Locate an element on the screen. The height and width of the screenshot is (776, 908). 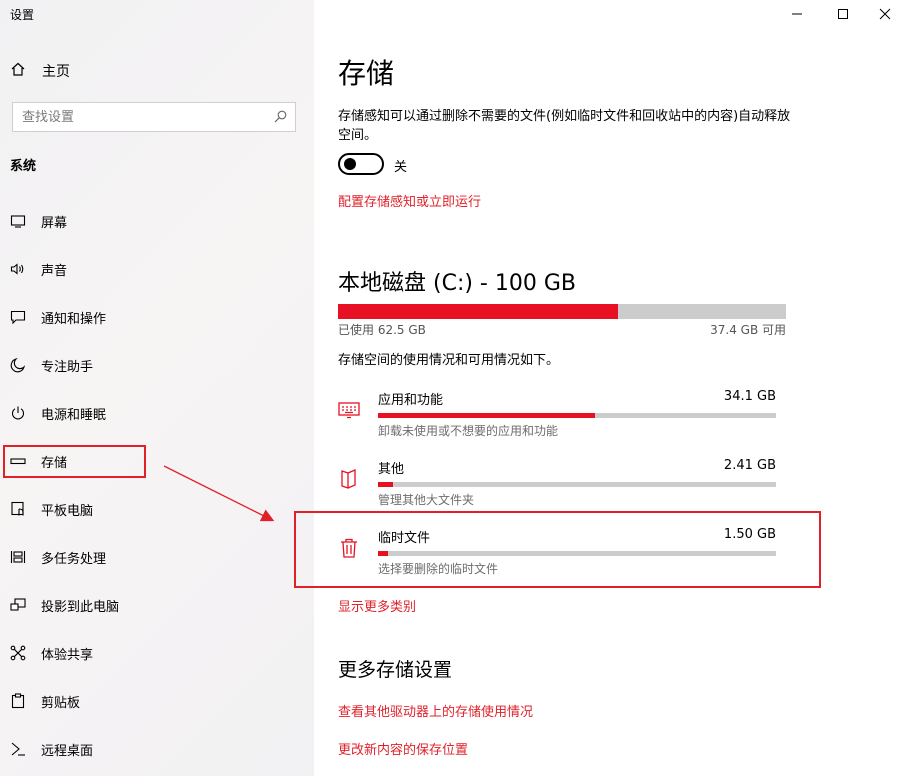
sidebar-item-projecting: 投影到此电脑 is located at coordinates (64, 605).